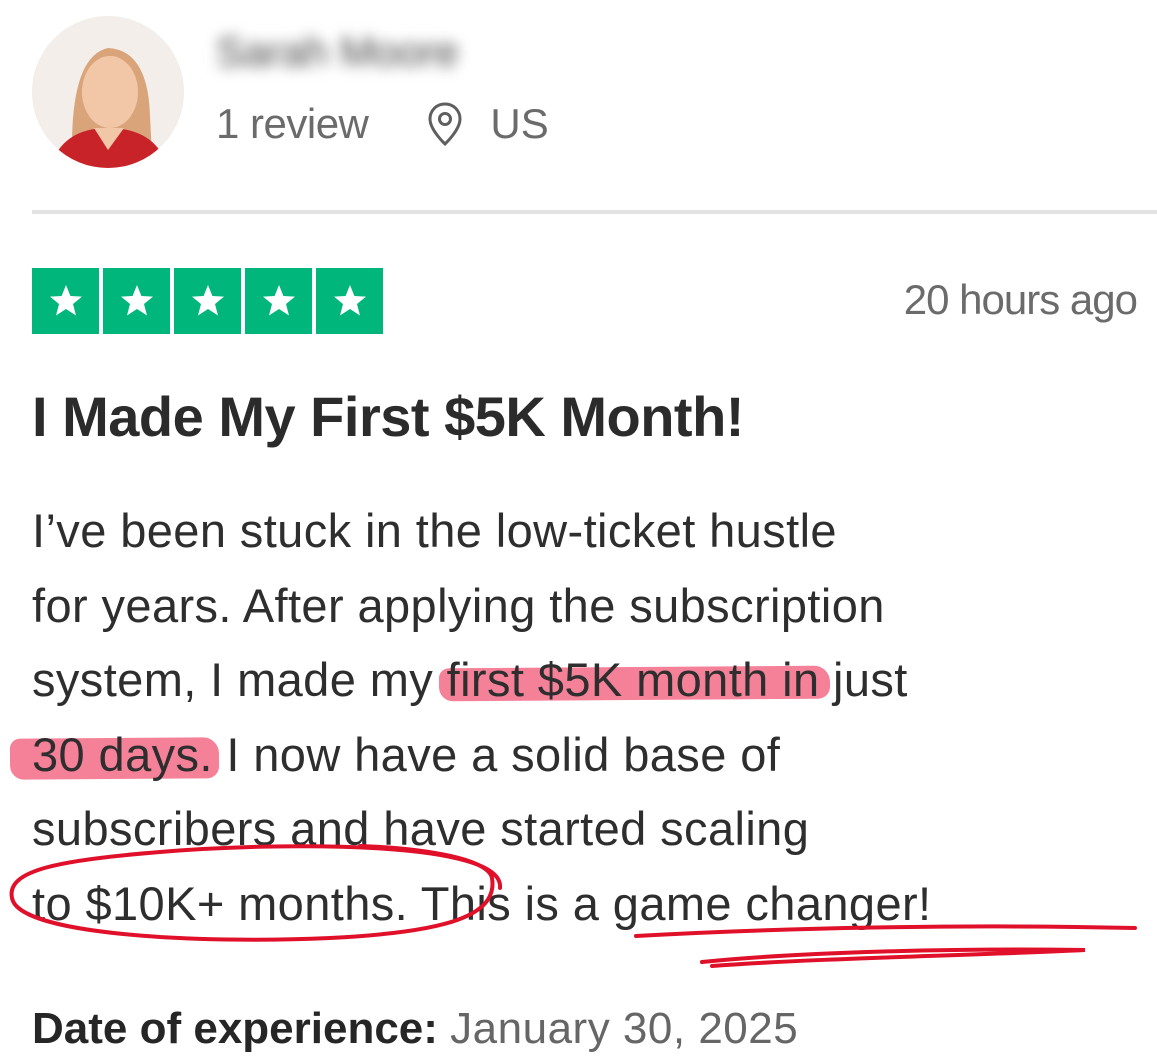  What do you see at coordinates (1020, 299) in the screenshot?
I see `review-time: 20 hours ago` at bounding box center [1020, 299].